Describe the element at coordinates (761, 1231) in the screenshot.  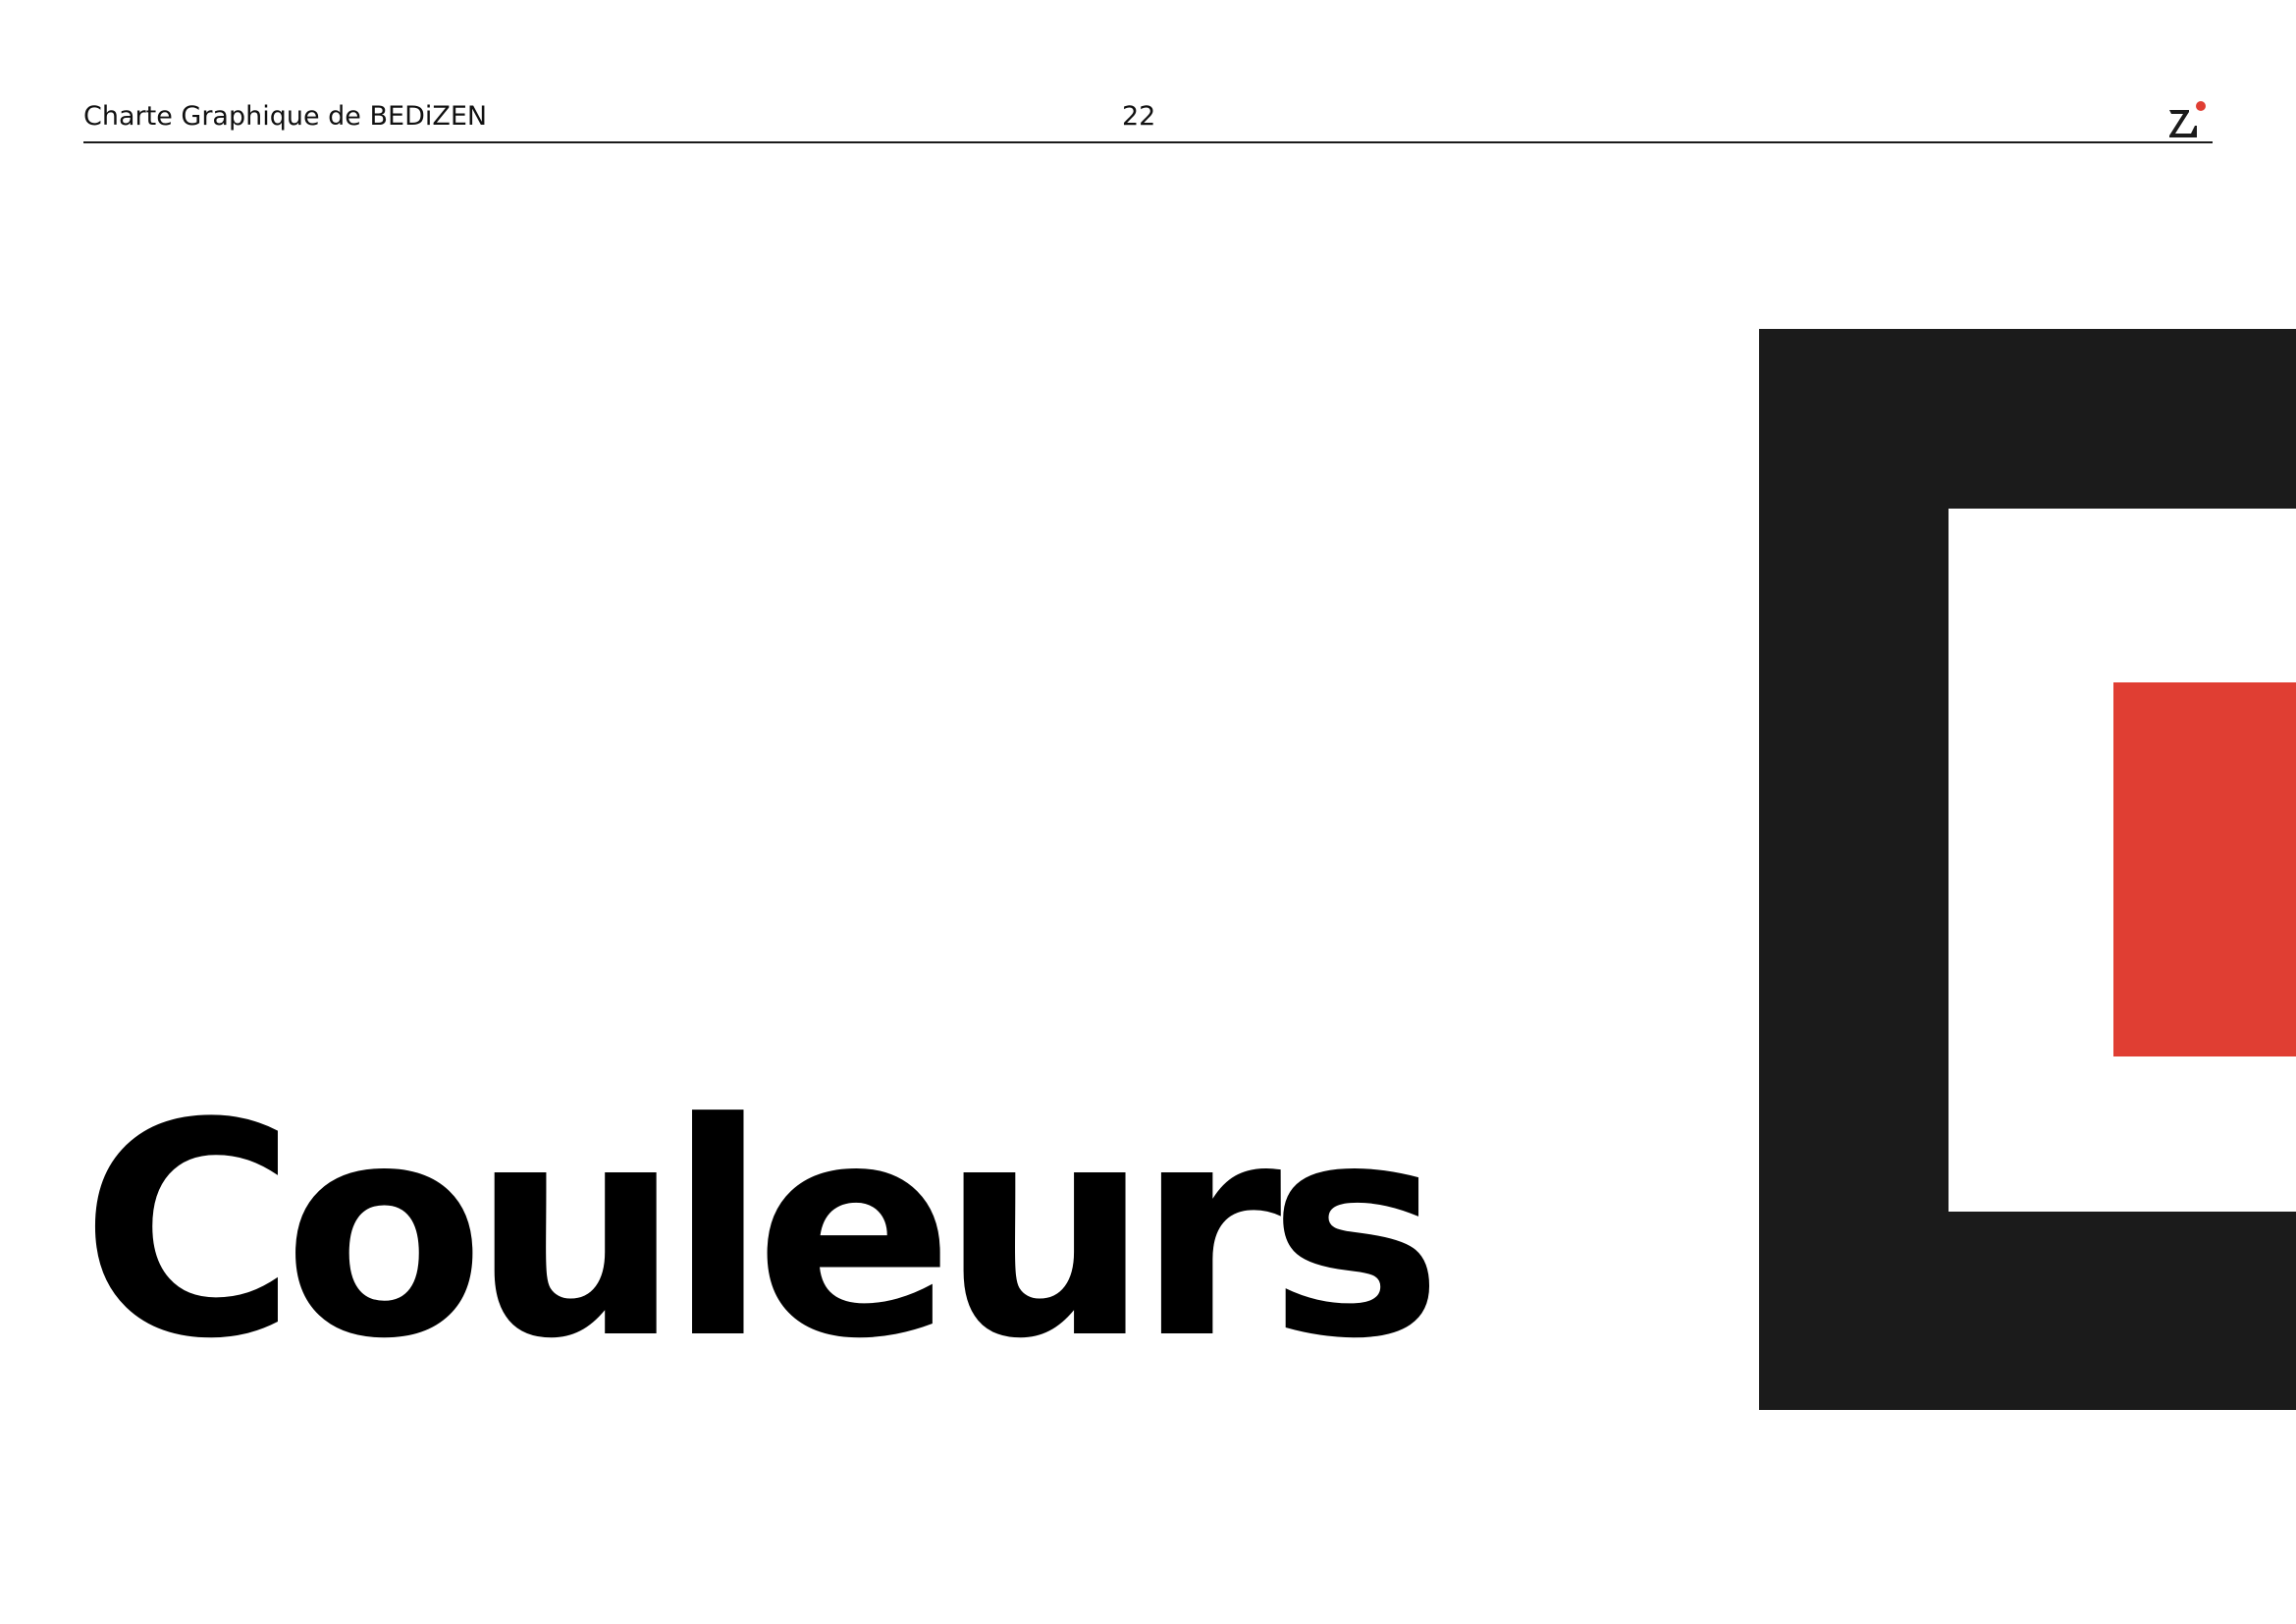
I see `section-title: Couleurs` at that location.